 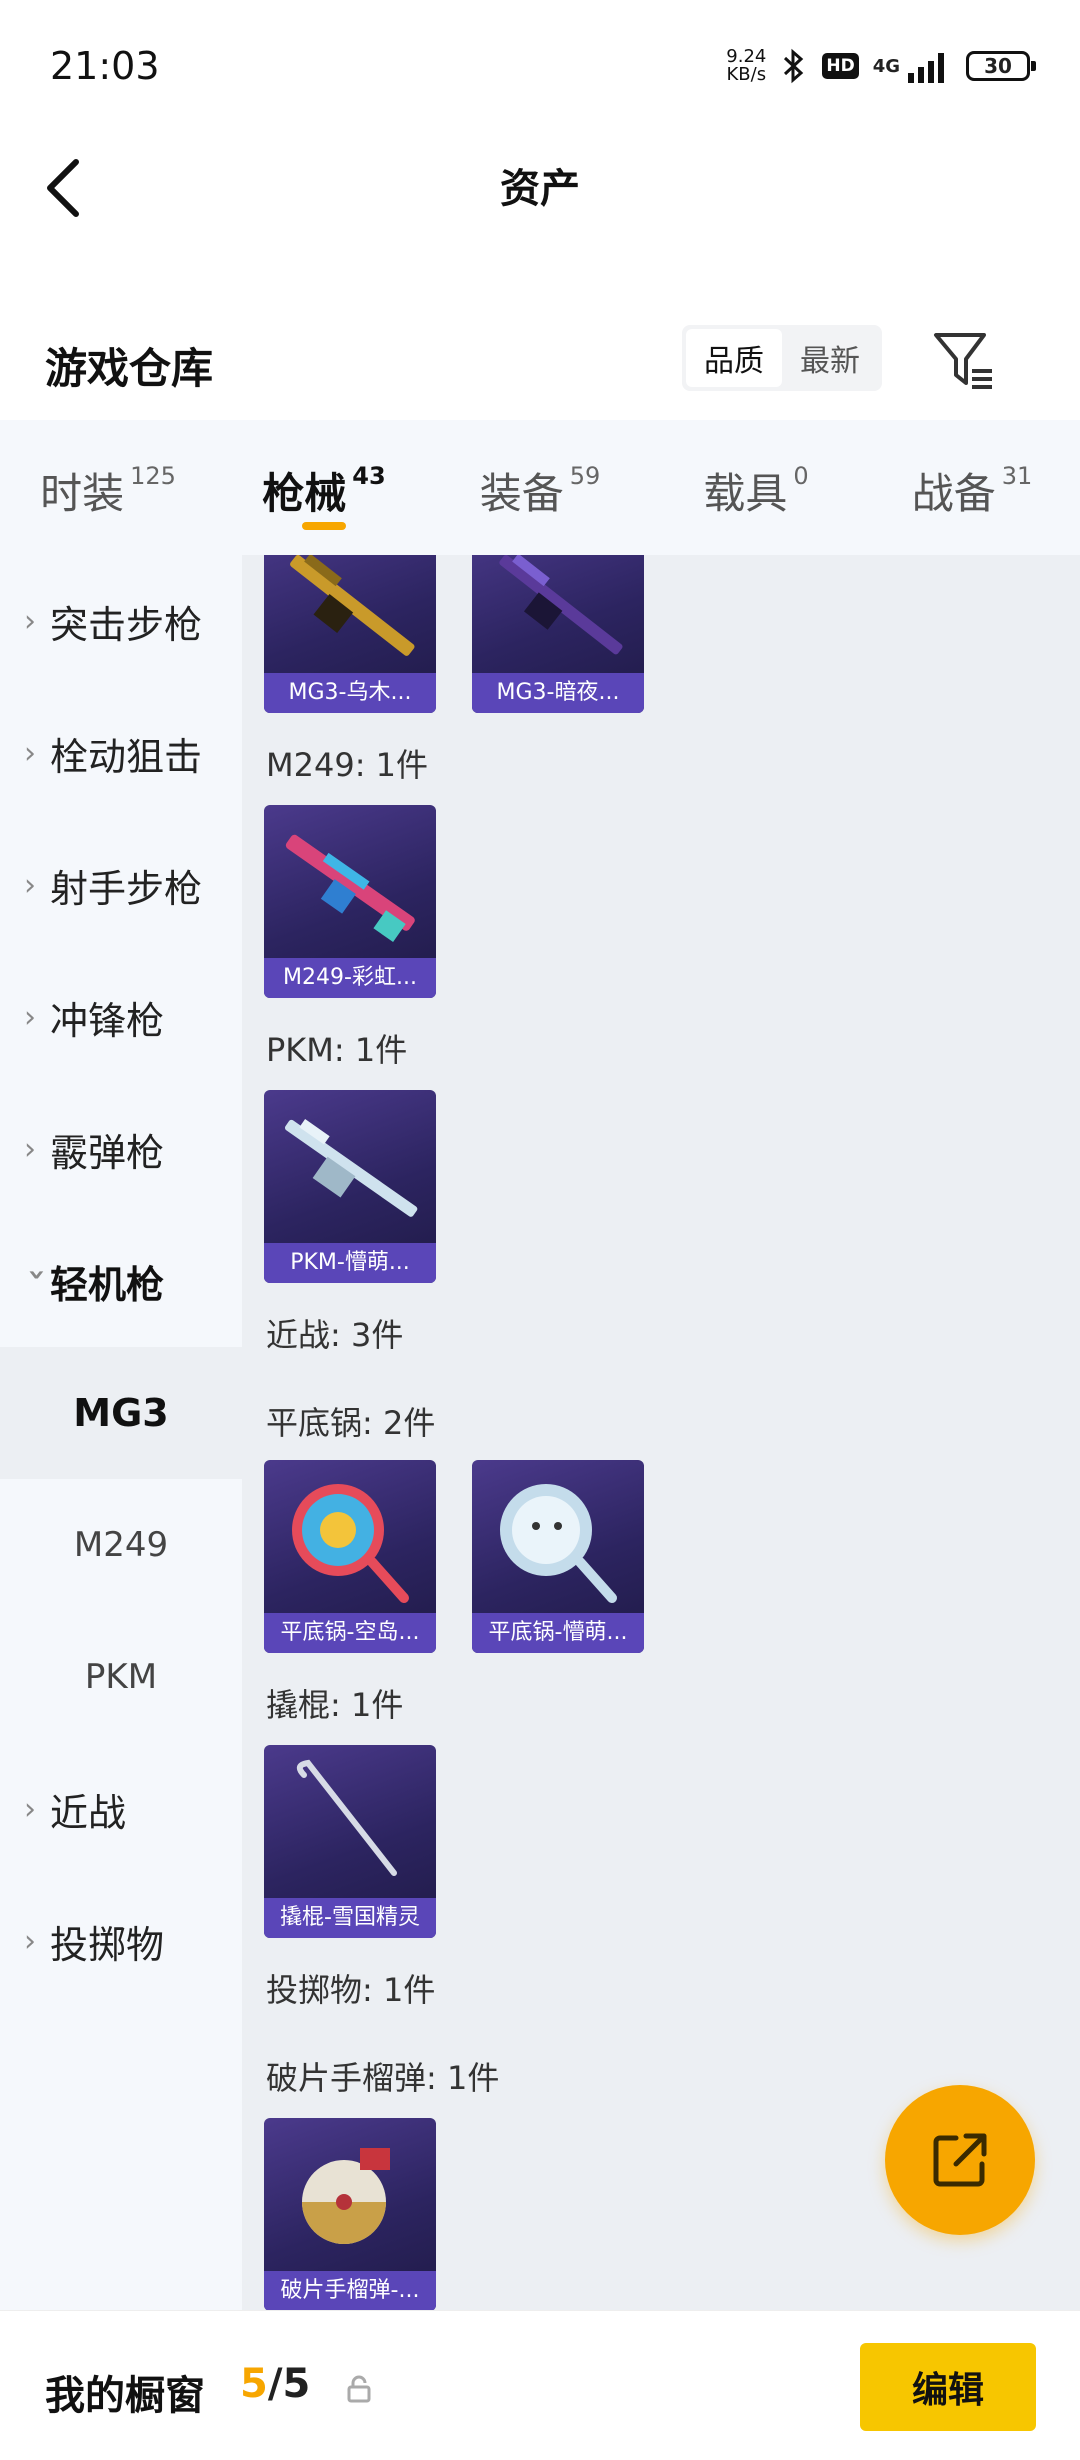 I want to click on sidebar-subitem-mg3: MG3, so click(x=121, y=1413).